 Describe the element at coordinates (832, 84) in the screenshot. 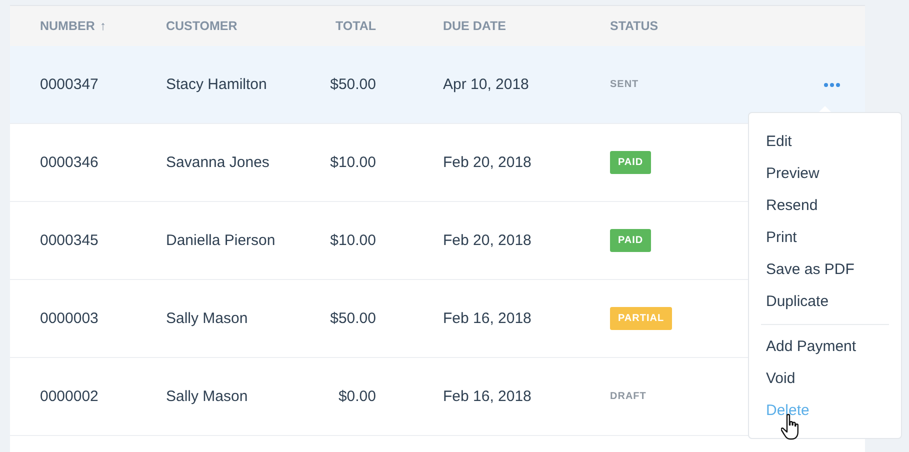

I see `more-icon` at that location.